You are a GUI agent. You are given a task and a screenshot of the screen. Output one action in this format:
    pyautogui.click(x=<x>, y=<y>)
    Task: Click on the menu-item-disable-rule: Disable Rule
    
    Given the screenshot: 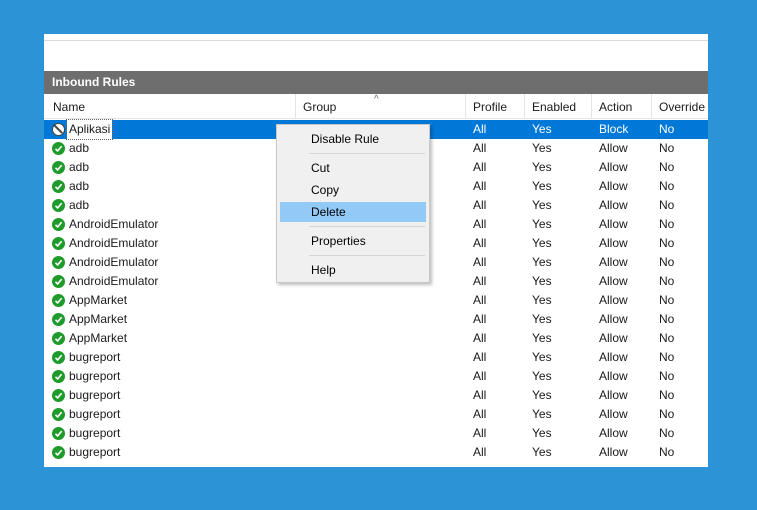 What is the action you would take?
    pyautogui.click(x=353, y=139)
    